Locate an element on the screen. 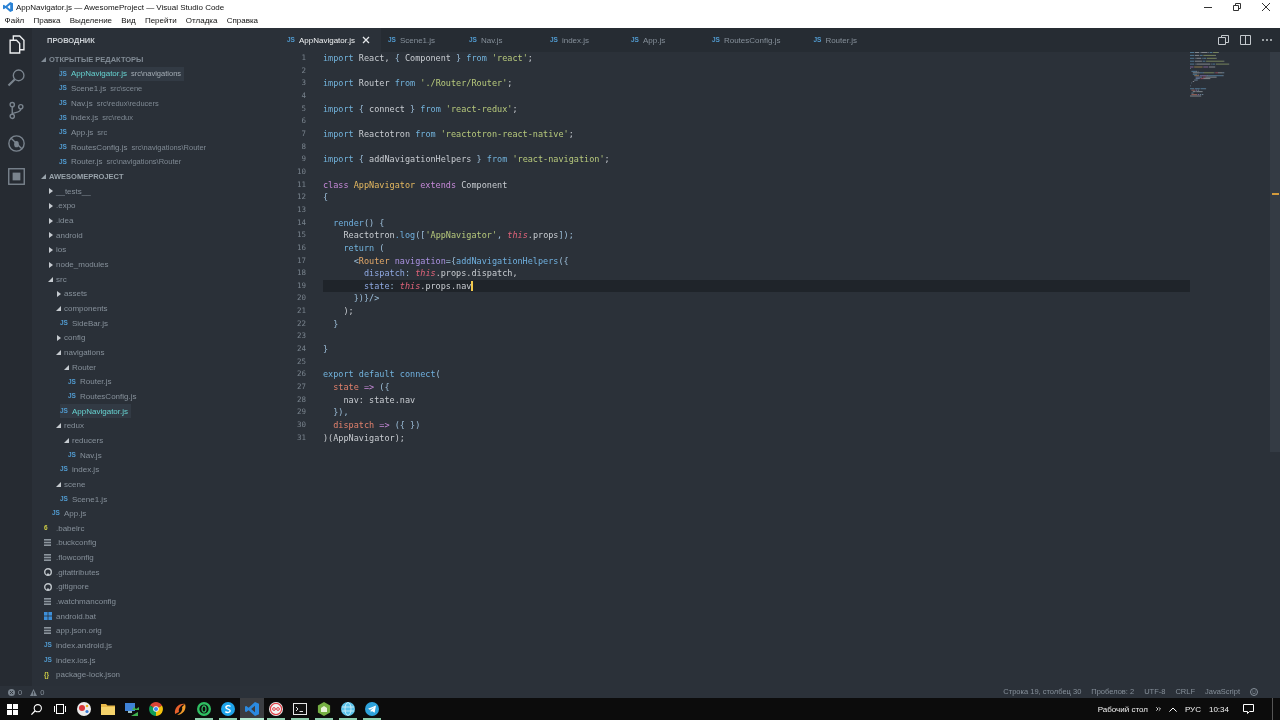 The image size is (1280, 720). speech-bubble-icon is located at coordinates (1248, 709).